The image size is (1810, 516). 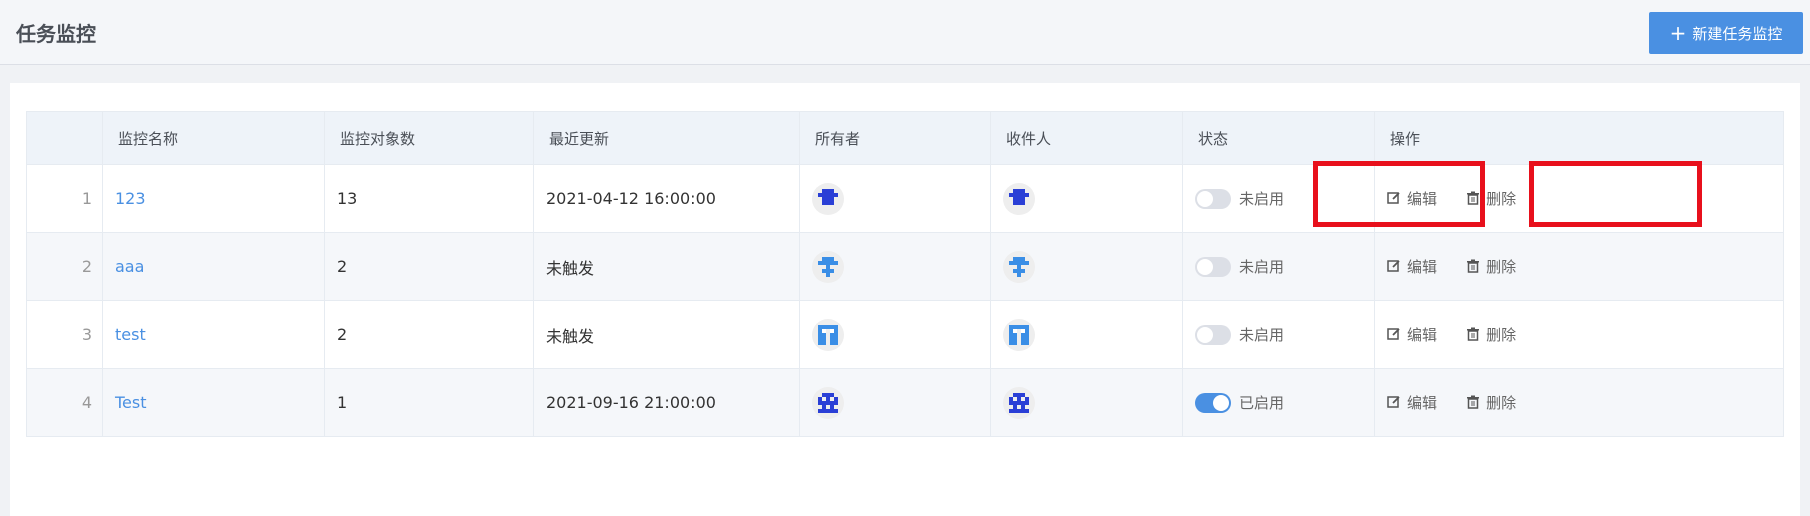 I want to click on new-task-monitor-button: + 新建任务监控, so click(x=1726, y=33).